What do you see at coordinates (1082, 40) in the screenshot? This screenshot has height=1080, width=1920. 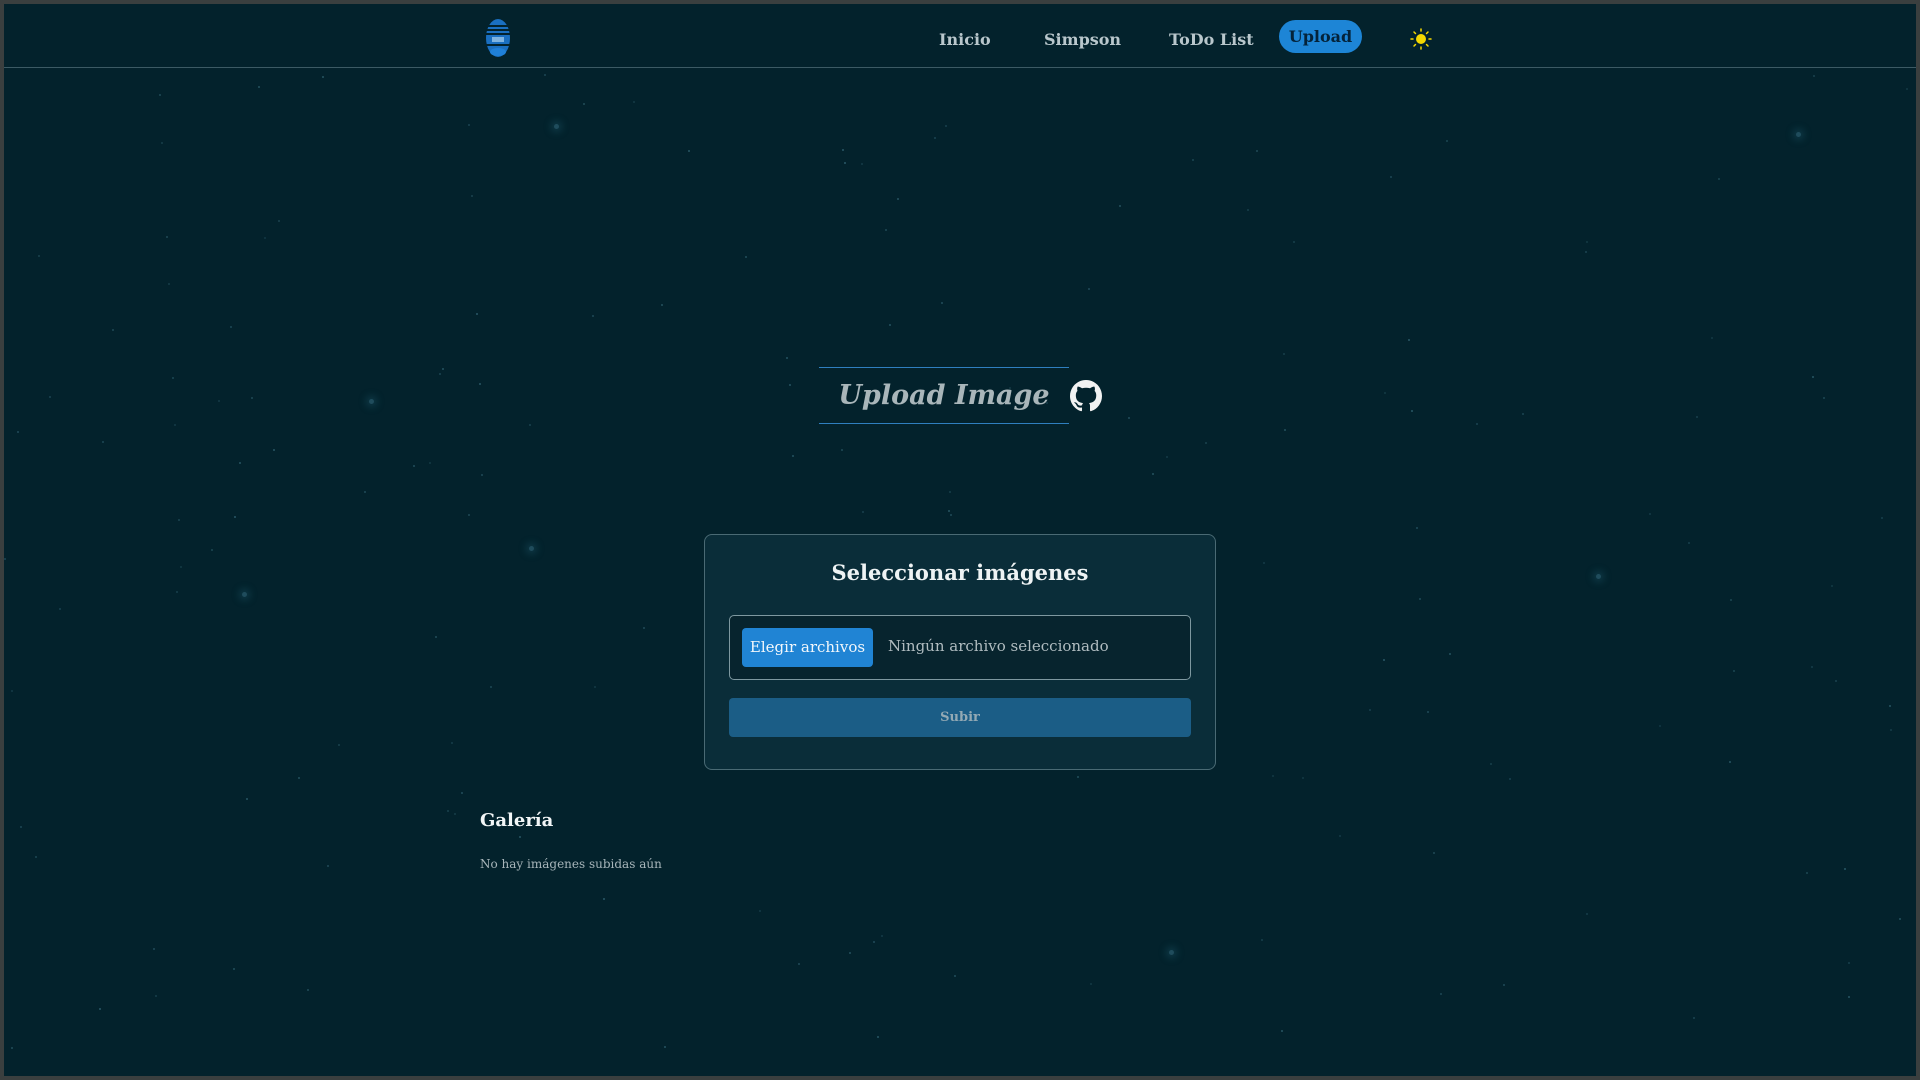 I see `nav-link-simpson: Simpson` at bounding box center [1082, 40].